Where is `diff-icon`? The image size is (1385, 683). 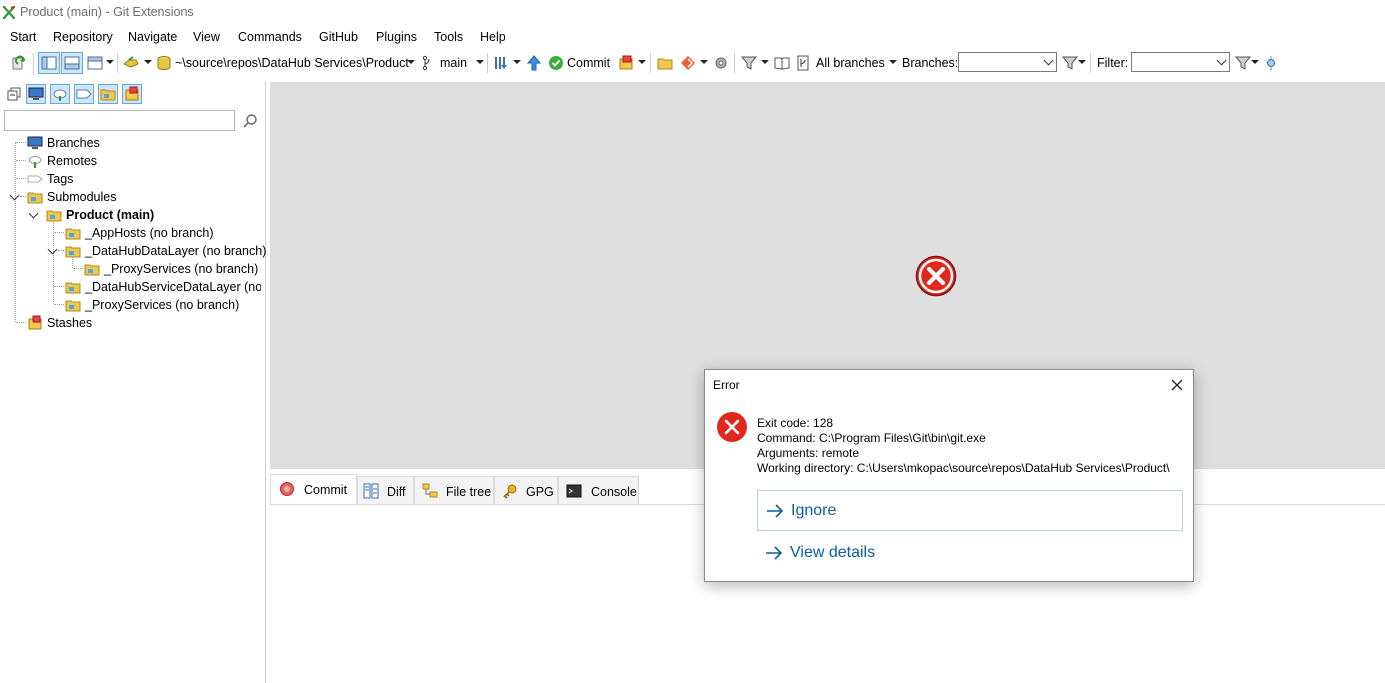
diff-icon is located at coordinates (371, 491).